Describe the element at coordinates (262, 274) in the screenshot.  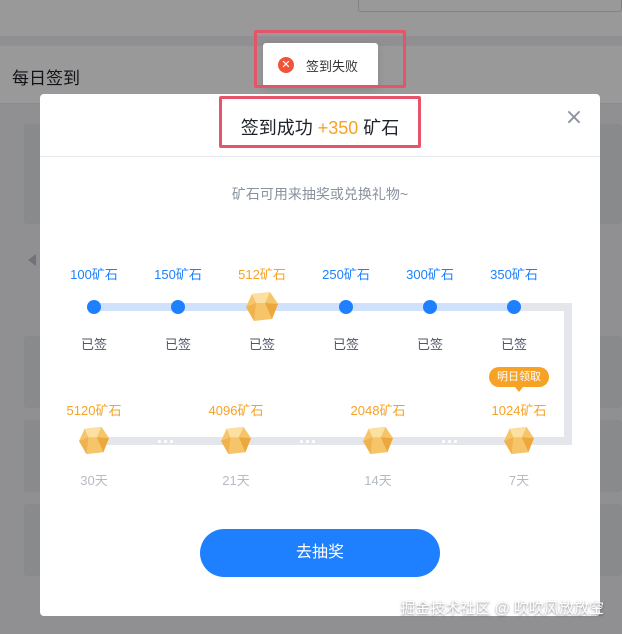
I see `reward-amount: 512矿石` at that location.